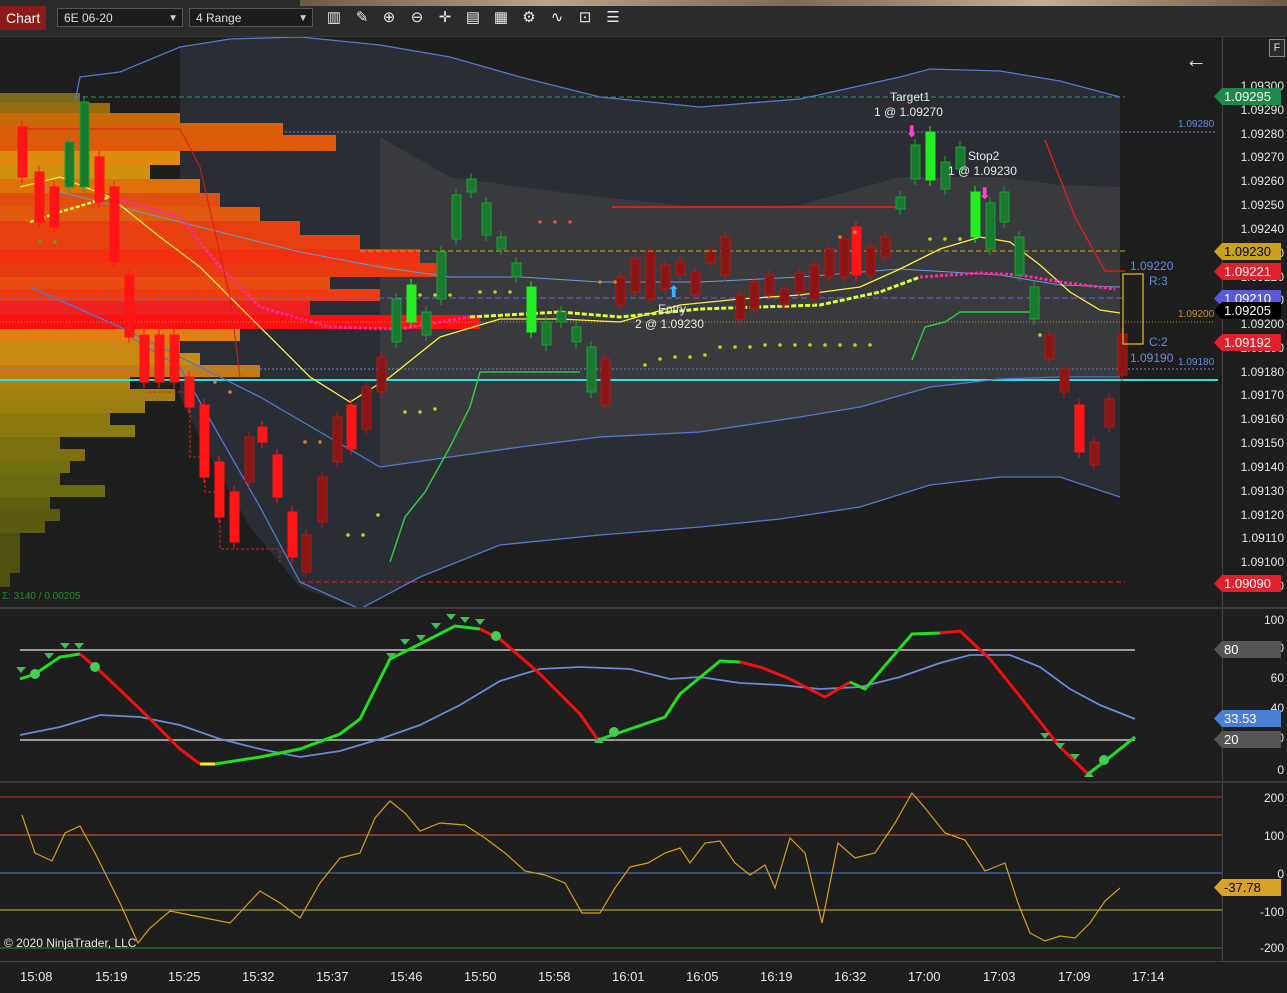 This screenshot has width=1287, height=993. Describe the element at coordinates (303, 18) in the screenshot. I see `chevron-down-icon: ▼` at that location.